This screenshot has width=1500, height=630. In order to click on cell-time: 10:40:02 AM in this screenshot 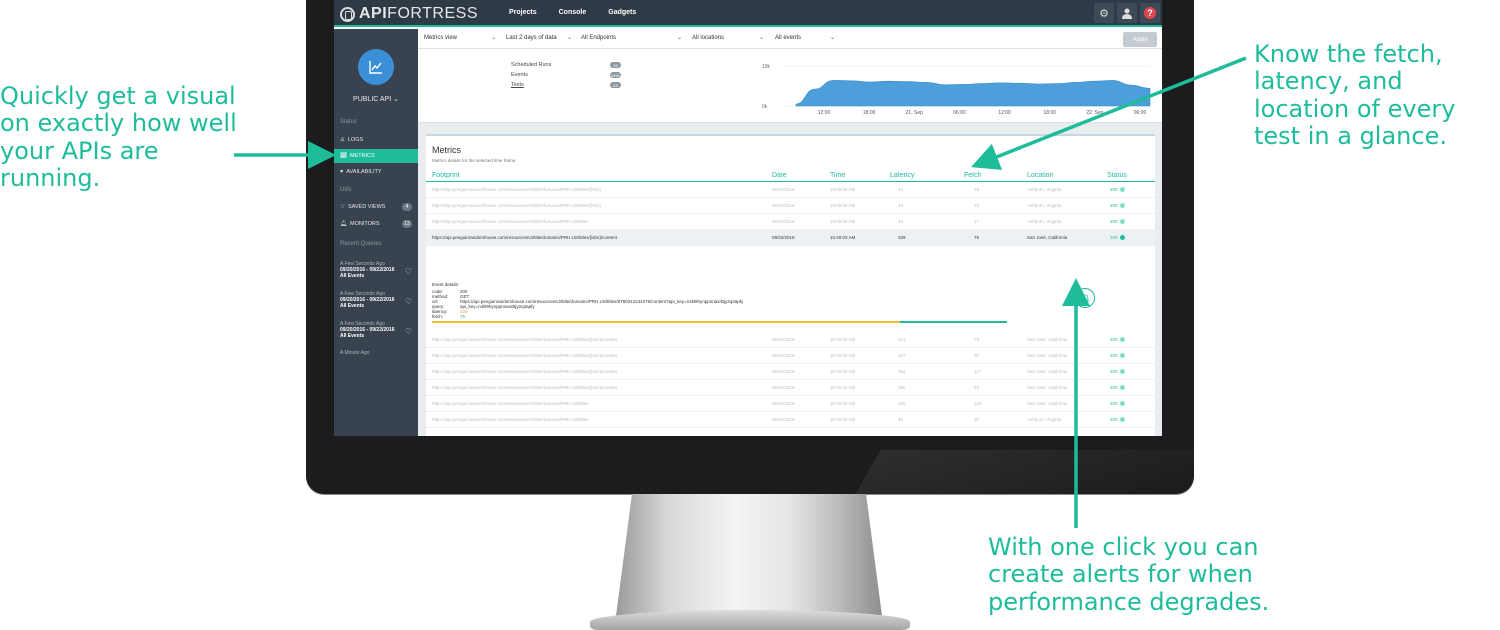, I will do `click(843, 355)`.